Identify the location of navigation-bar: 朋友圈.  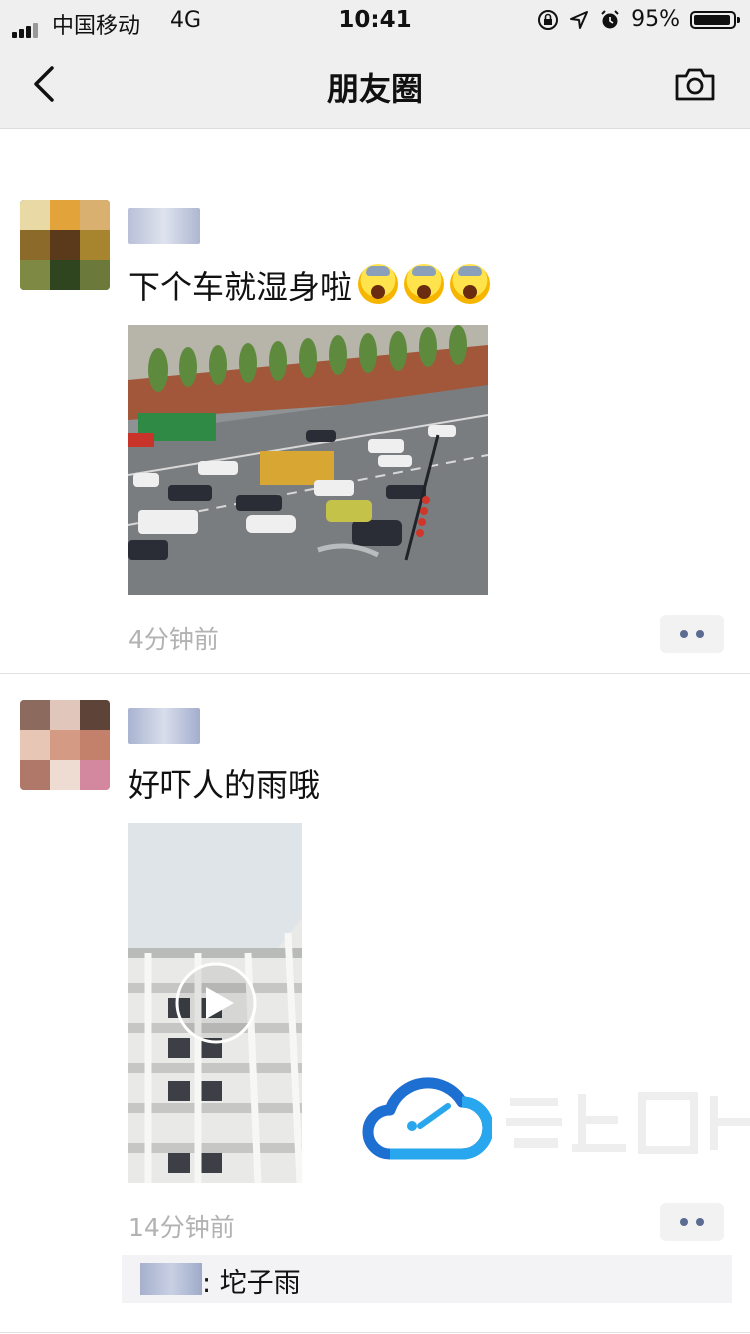
(375, 84).